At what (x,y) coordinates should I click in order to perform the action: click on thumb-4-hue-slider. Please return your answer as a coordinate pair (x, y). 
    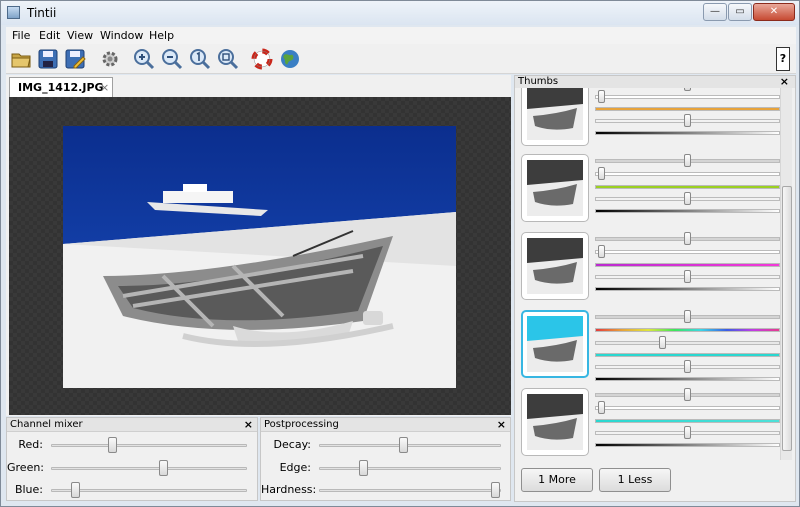
    Looking at the image, I should click on (687, 316).